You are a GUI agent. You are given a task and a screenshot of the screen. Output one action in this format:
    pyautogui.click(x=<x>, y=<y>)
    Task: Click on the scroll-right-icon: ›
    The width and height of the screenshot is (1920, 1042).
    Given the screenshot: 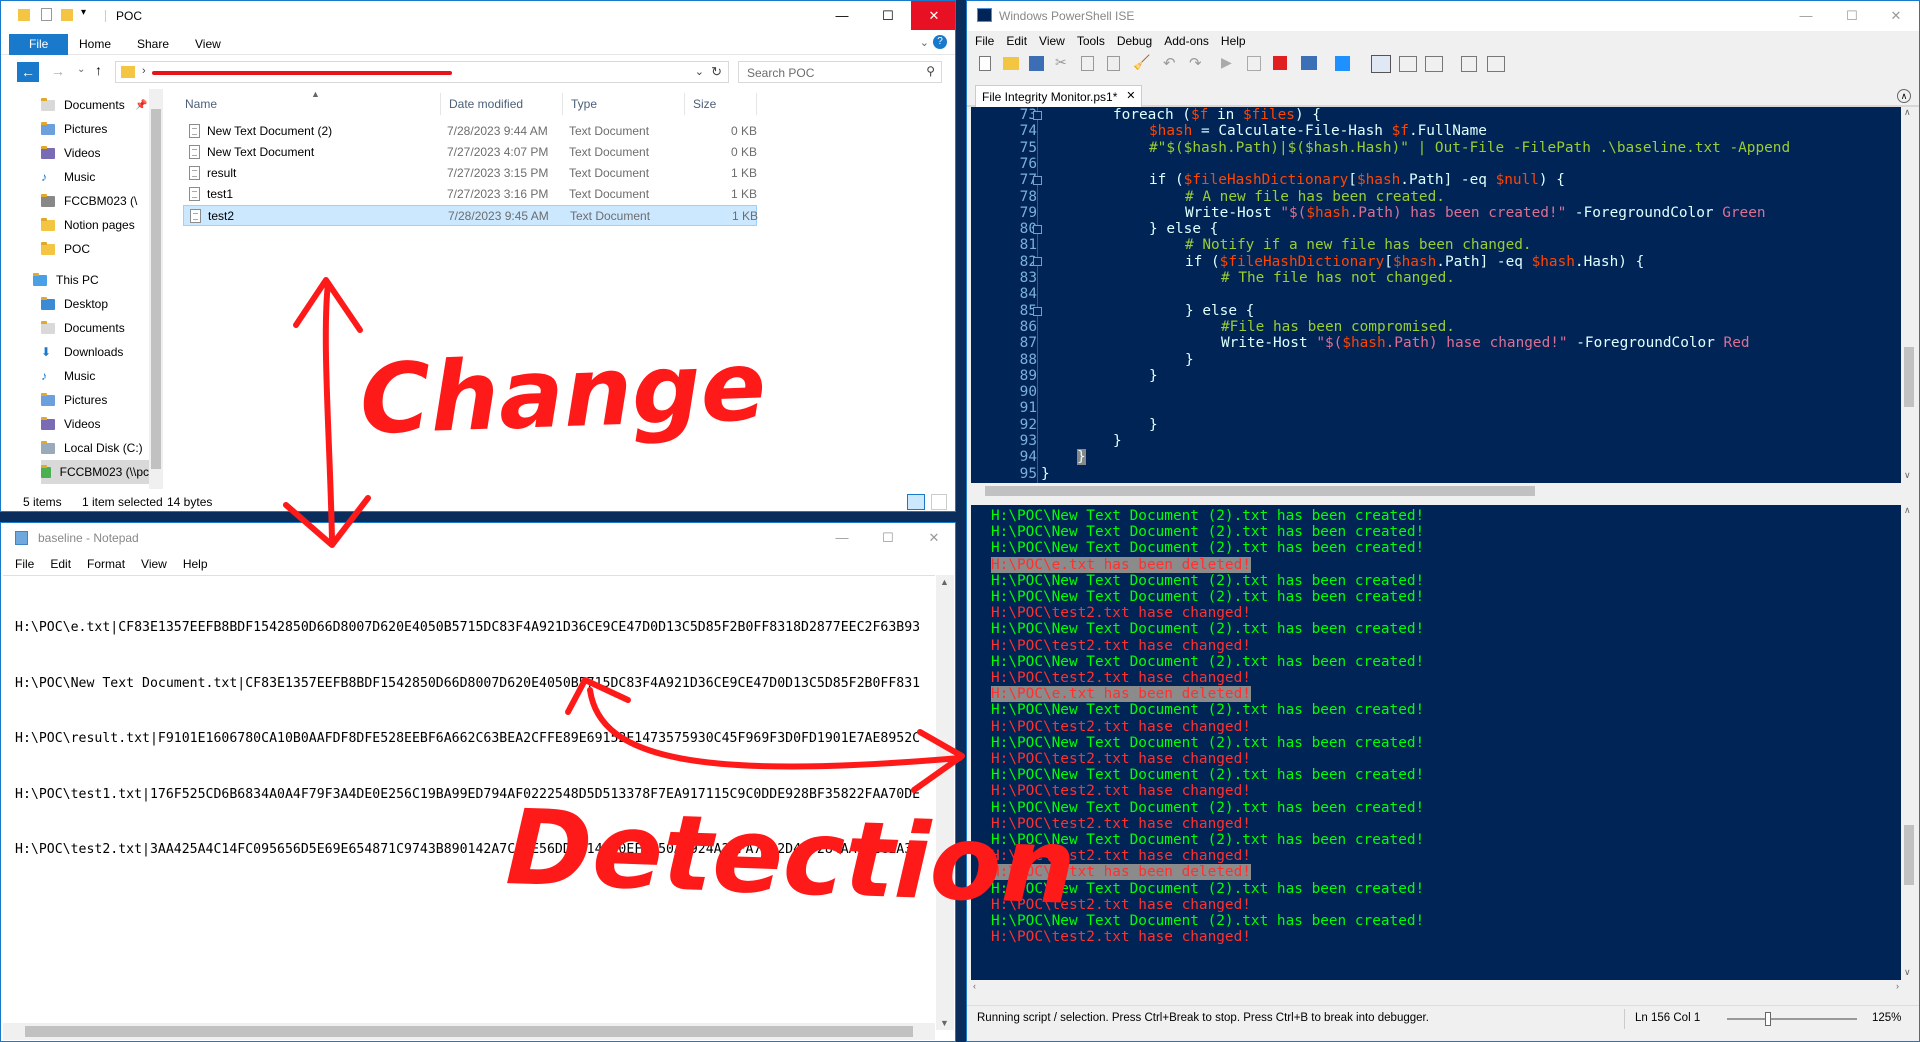 What is the action you would take?
    pyautogui.click(x=1897, y=986)
    